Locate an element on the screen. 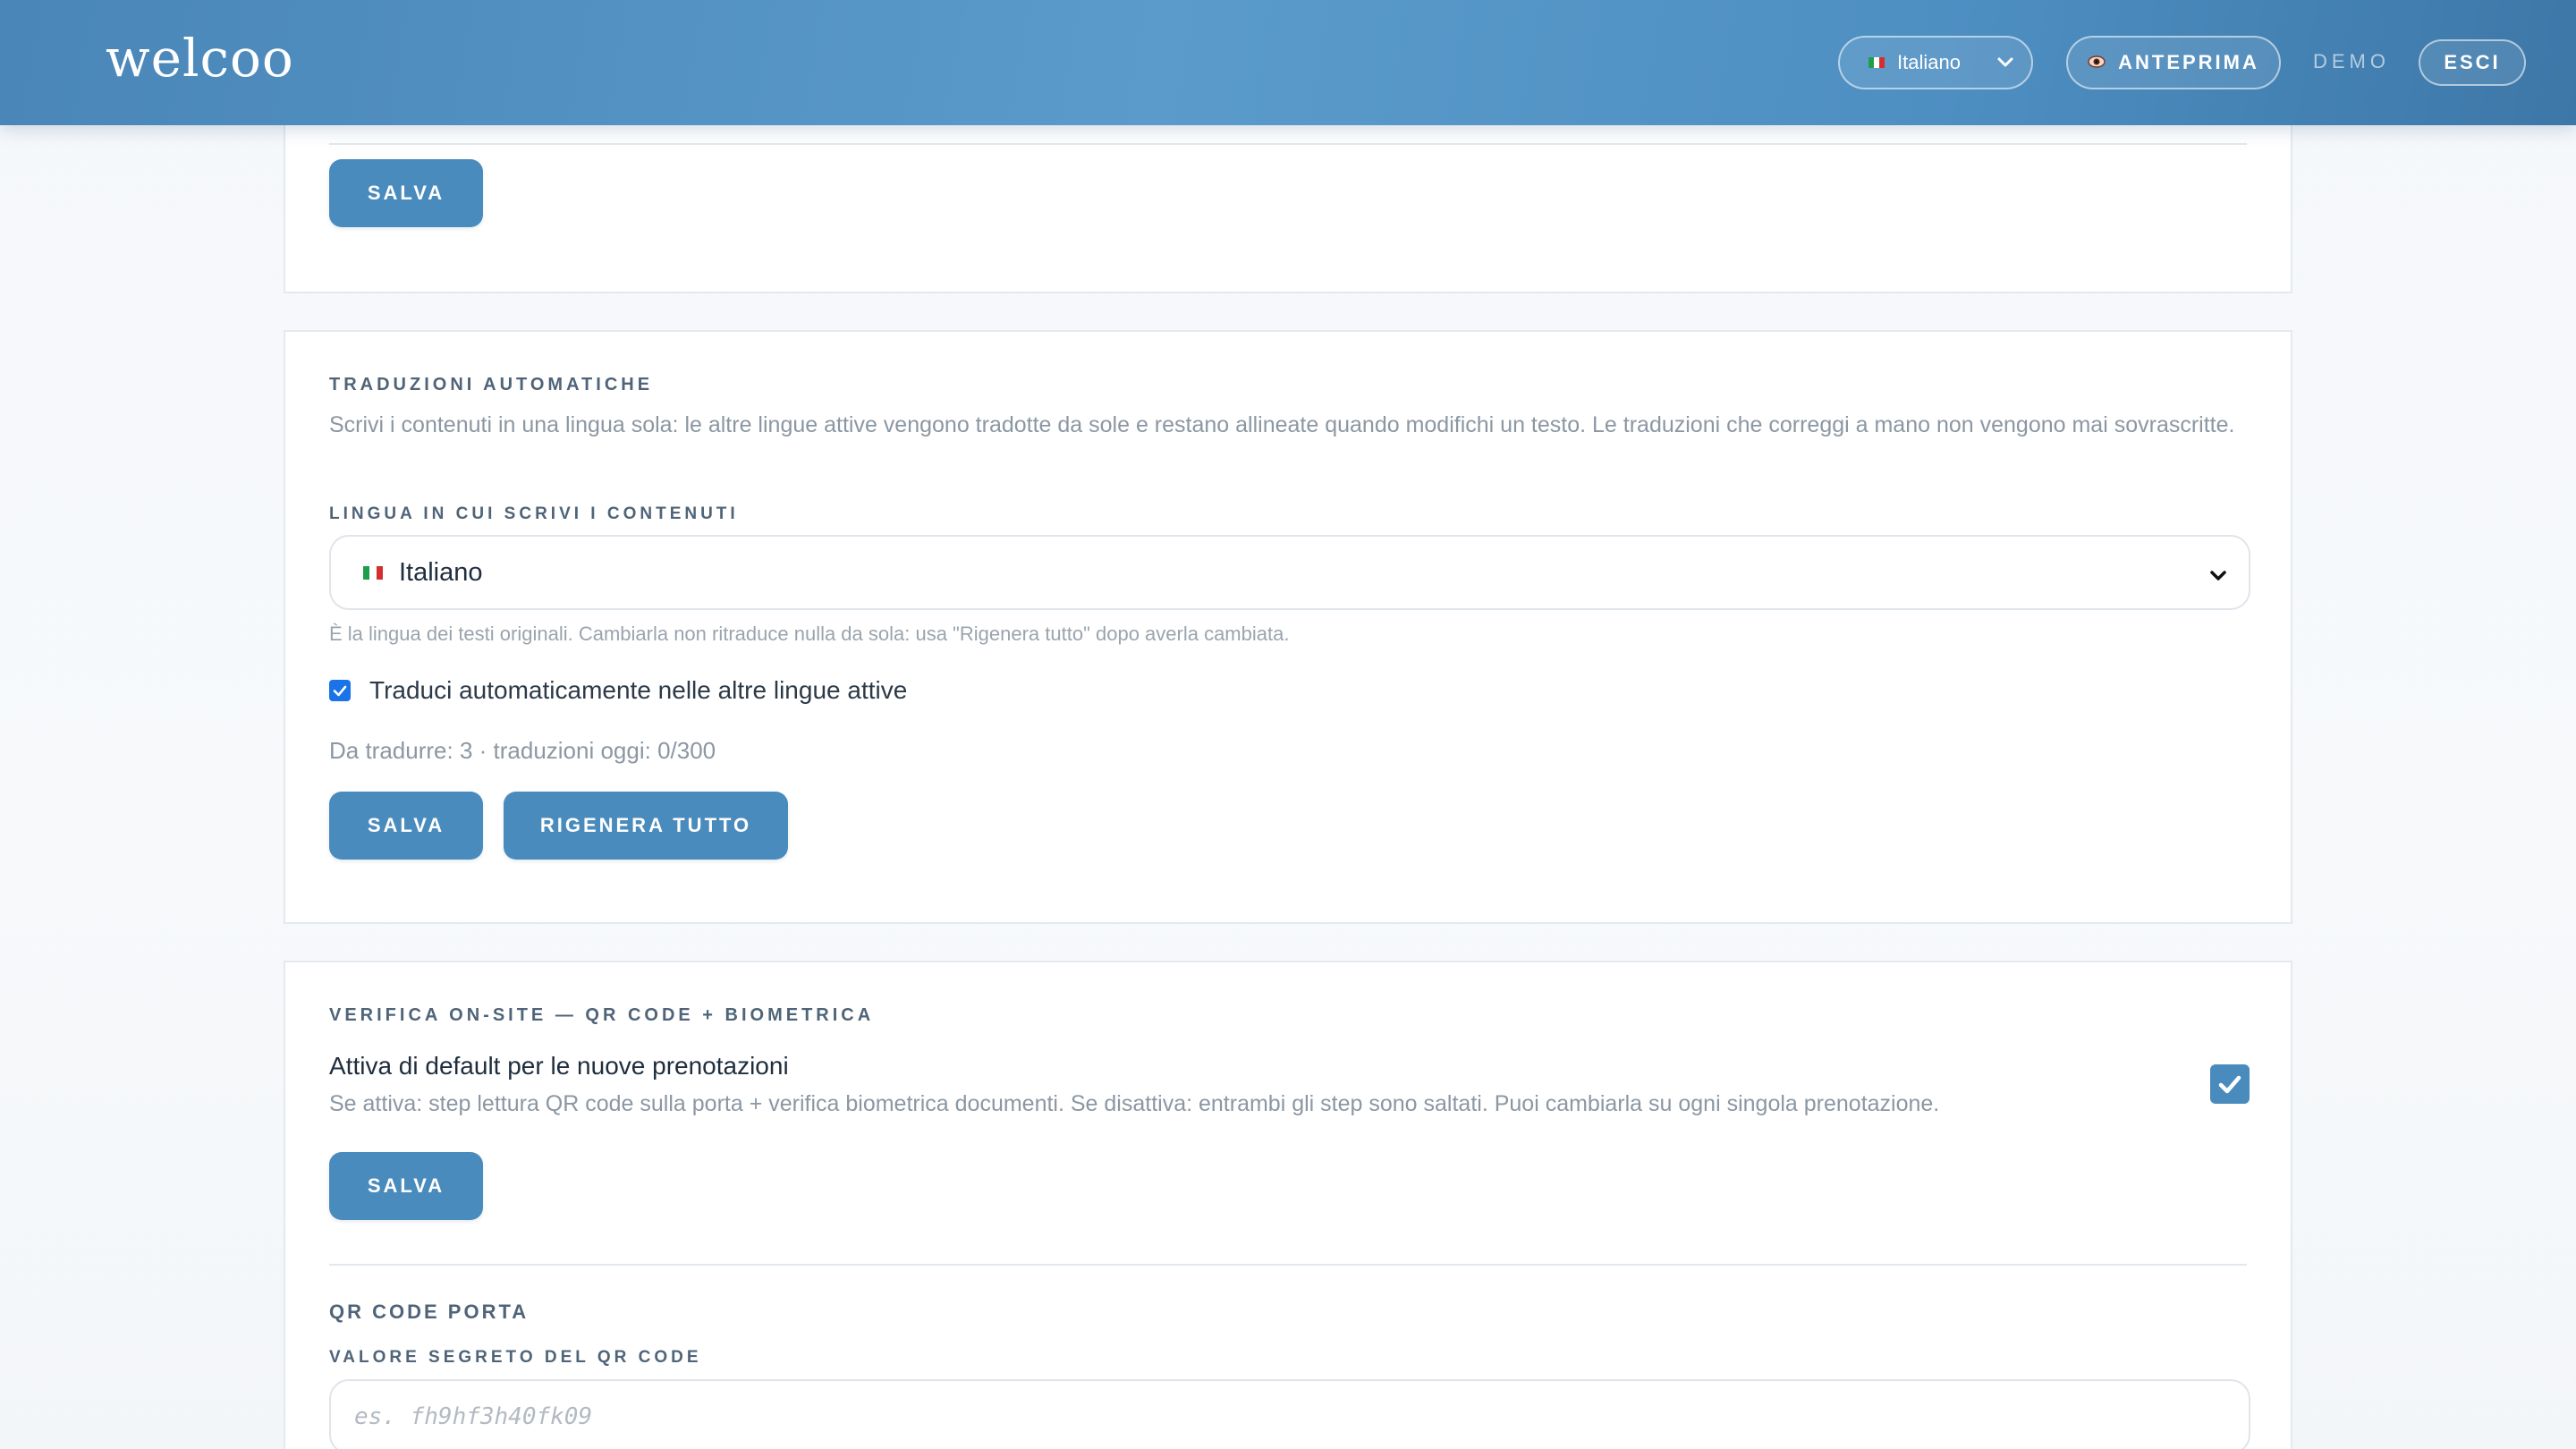  top-navigation-bar: welcoo Italiano ANTEPRIMA DEMO ESCI is located at coordinates (1288, 62).